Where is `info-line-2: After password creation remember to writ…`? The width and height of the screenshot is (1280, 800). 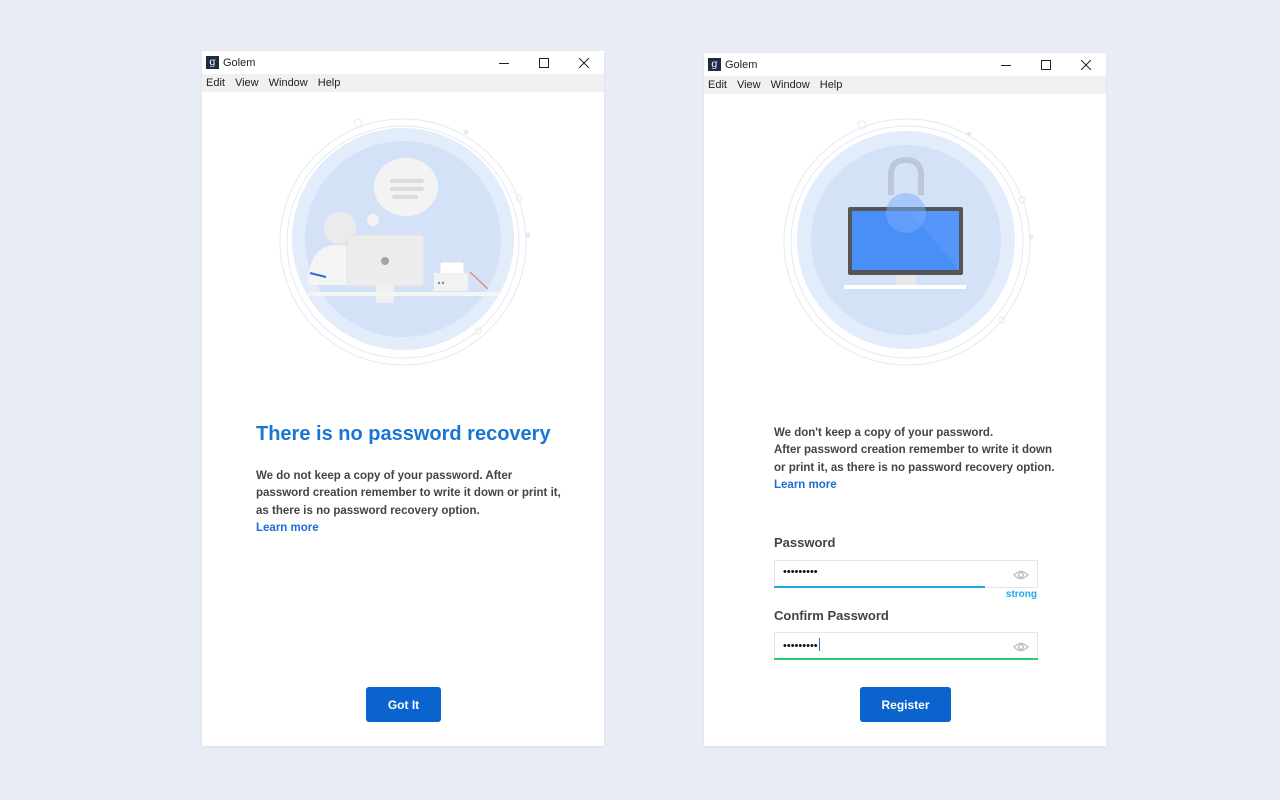
info-line-2: After password creation remember to writ… is located at coordinates (913, 450).